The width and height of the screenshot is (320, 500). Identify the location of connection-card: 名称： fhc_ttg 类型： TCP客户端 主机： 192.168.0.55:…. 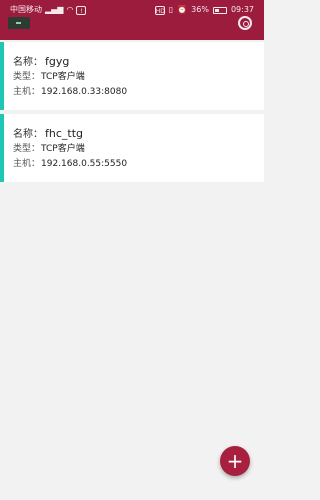
(132, 148).